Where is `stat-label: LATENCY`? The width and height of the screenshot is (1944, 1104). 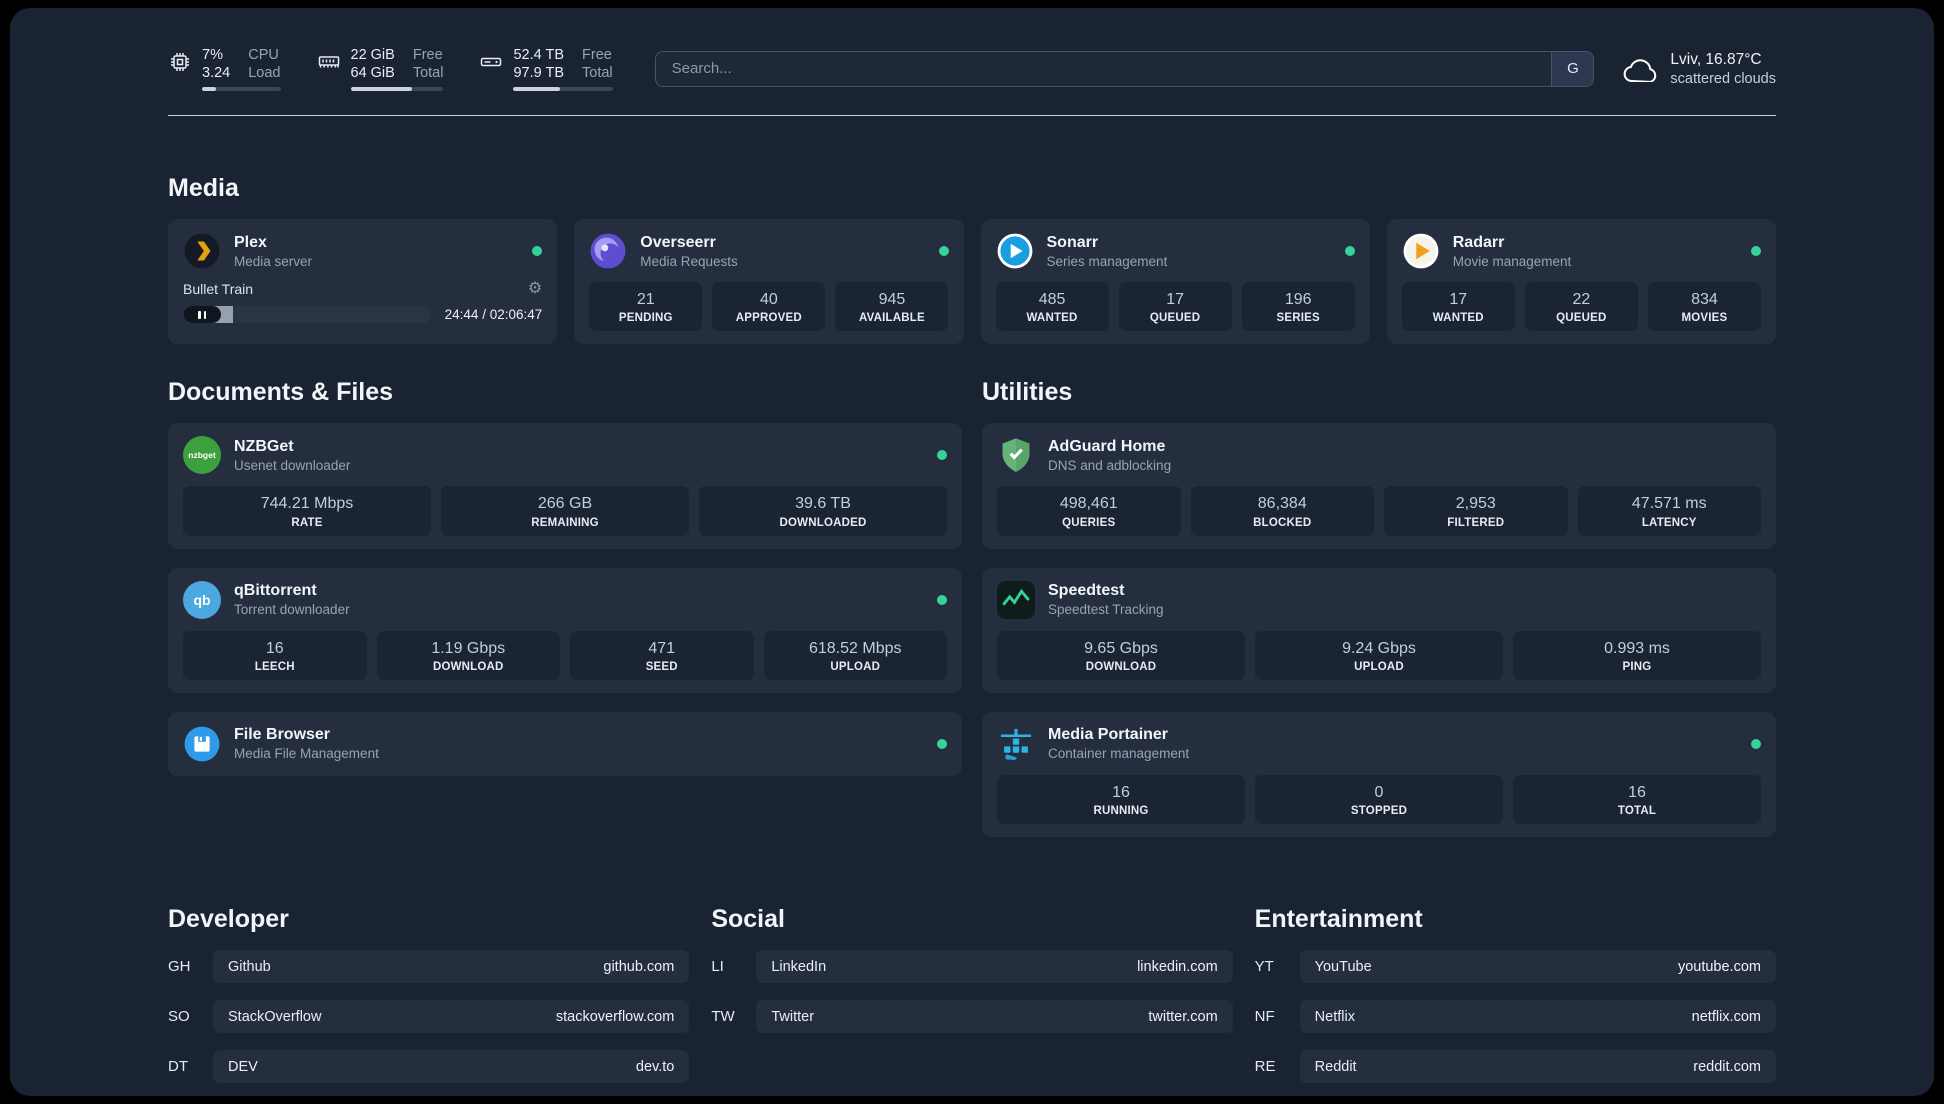 stat-label: LATENCY is located at coordinates (1669, 522).